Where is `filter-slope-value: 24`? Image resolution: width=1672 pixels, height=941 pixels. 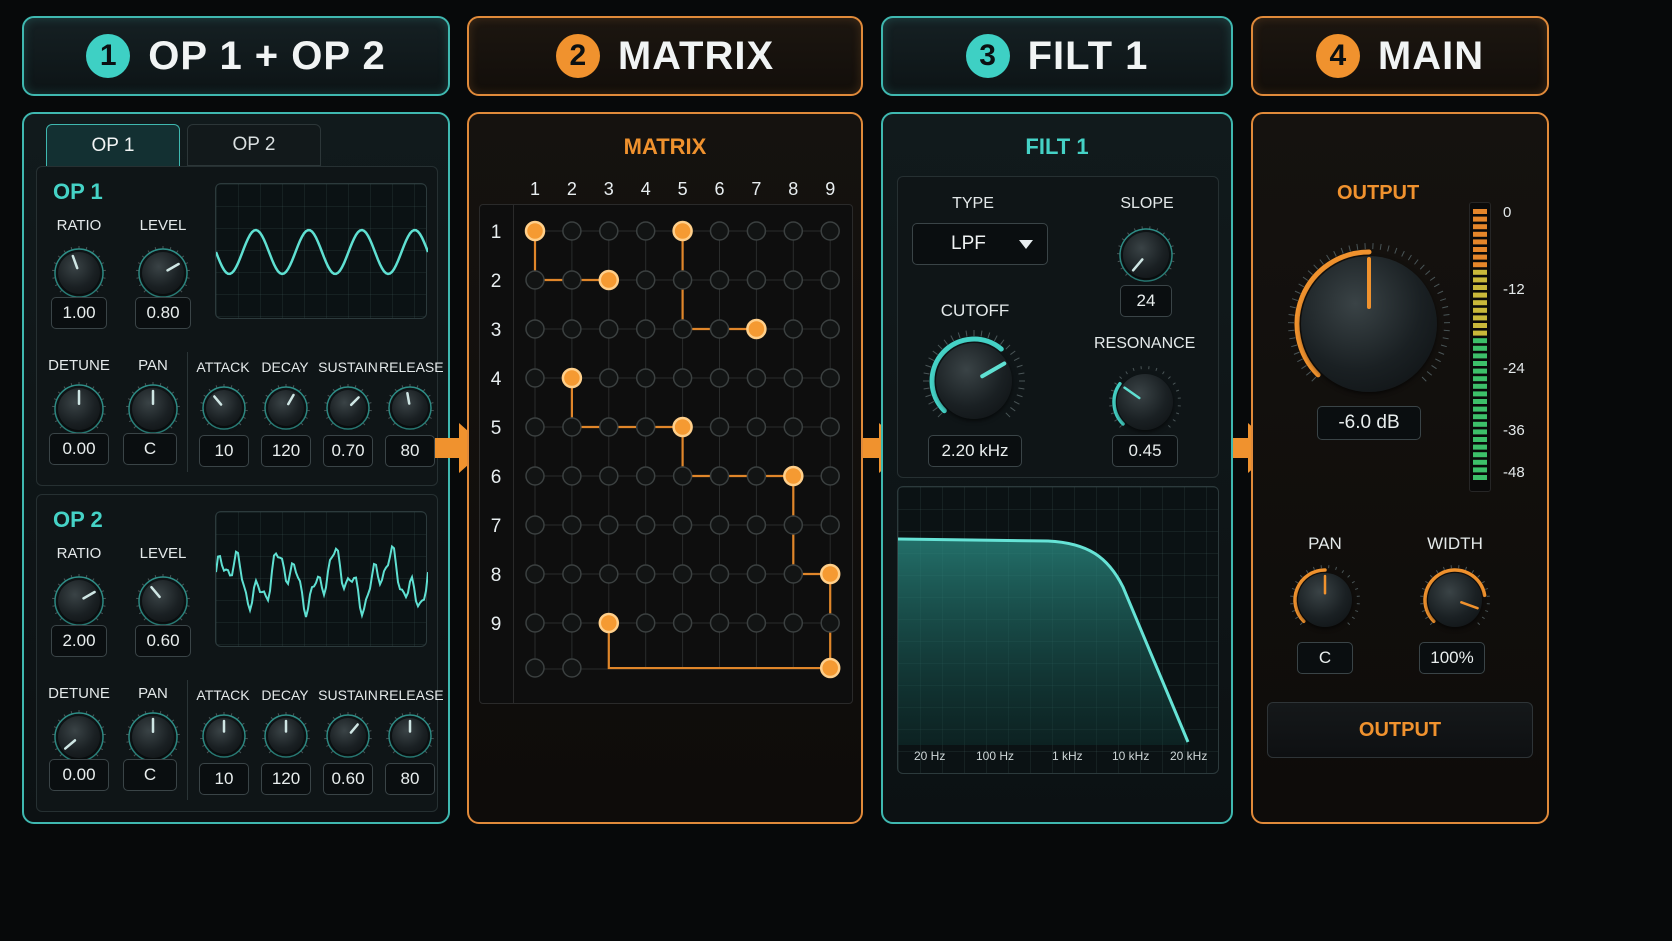
filter-slope-value: 24 is located at coordinates (1146, 301).